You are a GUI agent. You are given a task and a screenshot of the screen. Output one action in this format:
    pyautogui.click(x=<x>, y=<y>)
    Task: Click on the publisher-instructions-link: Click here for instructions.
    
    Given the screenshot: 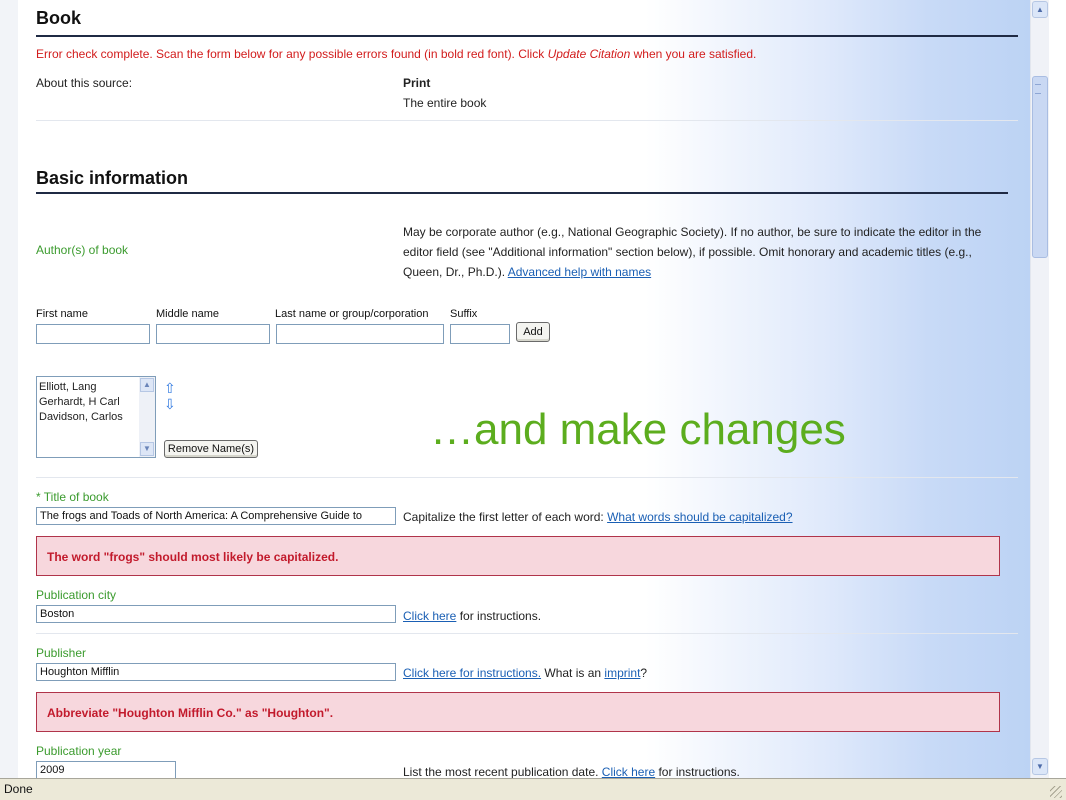 What is the action you would take?
    pyautogui.click(x=472, y=673)
    